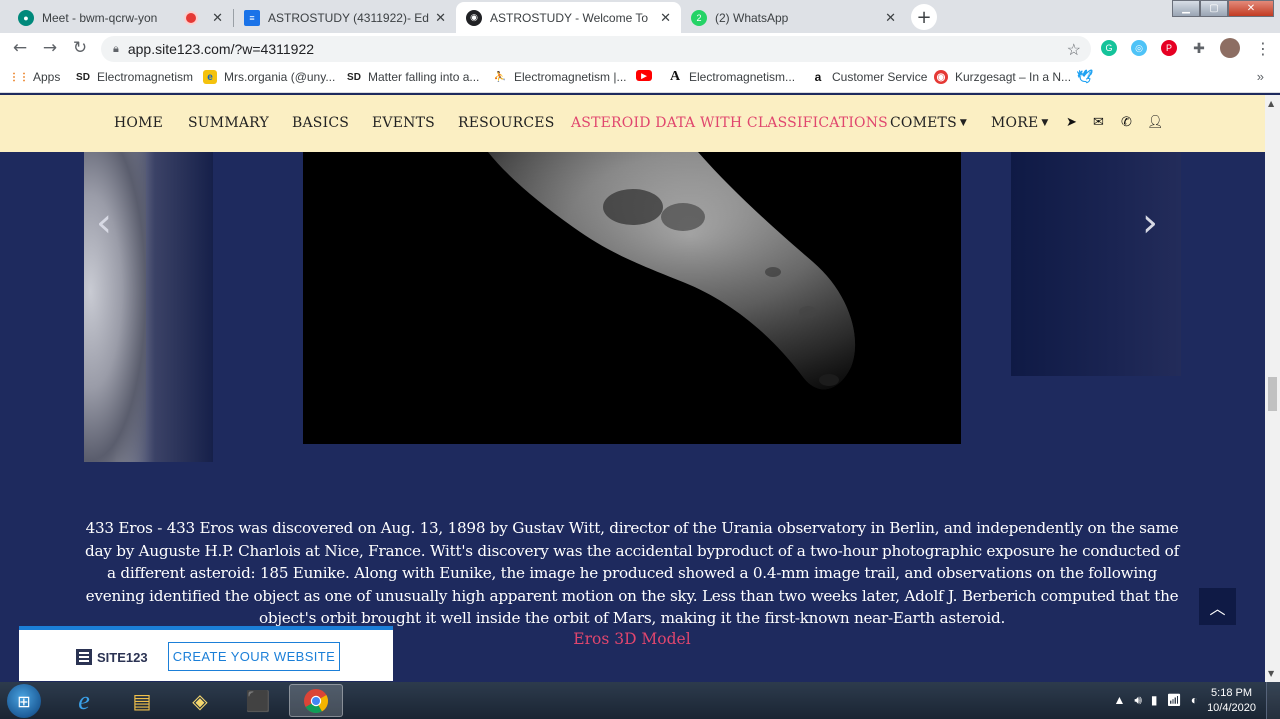 This screenshot has width=1280, height=719. I want to click on address-bar: 🔒︎ app.site123.com/?w=4311922 ☆, so click(596, 49).